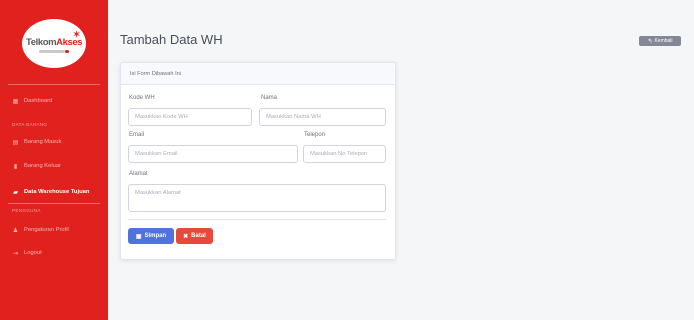 The width and height of the screenshot is (694, 320). Describe the element at coordinates (43, 142) in the screenshot. I see `sidebar-item-label: Barang Masuk` at that location.